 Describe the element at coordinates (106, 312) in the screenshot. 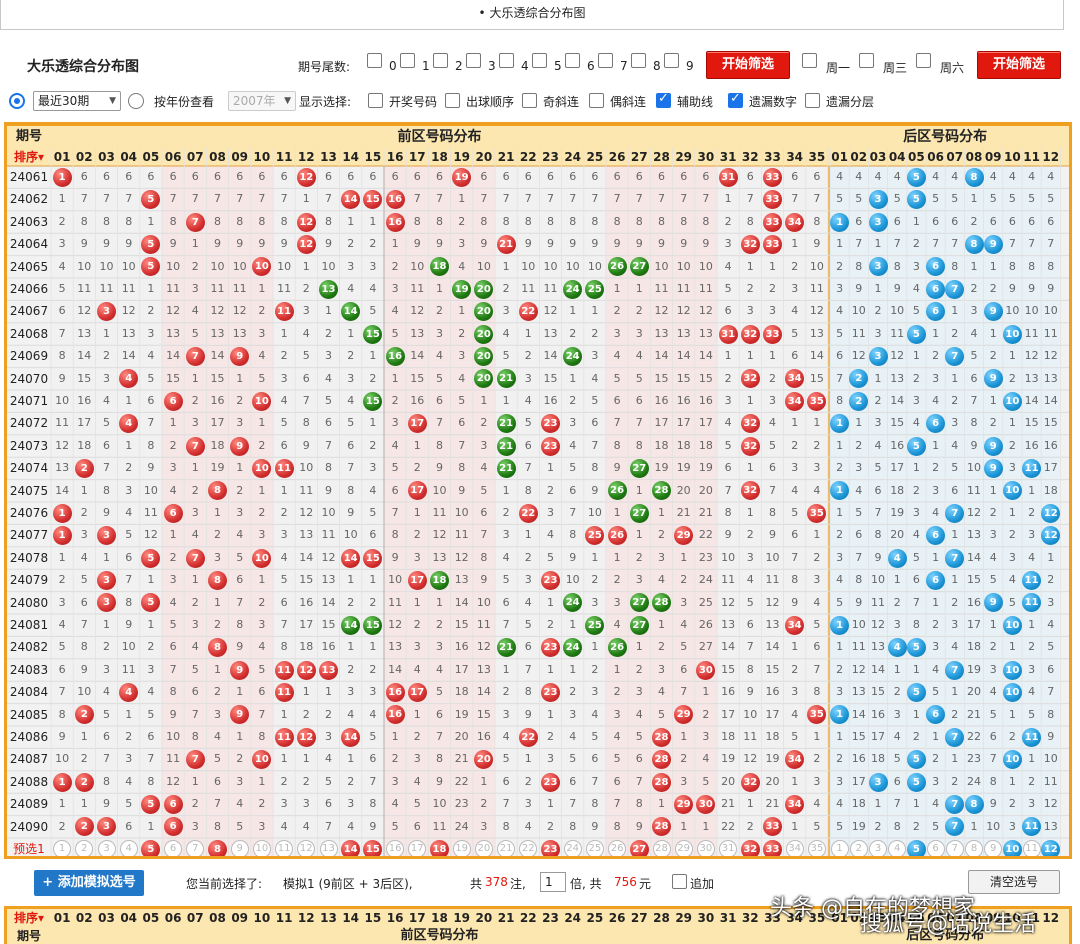

I see `front-hit-ball: 3` at that location.